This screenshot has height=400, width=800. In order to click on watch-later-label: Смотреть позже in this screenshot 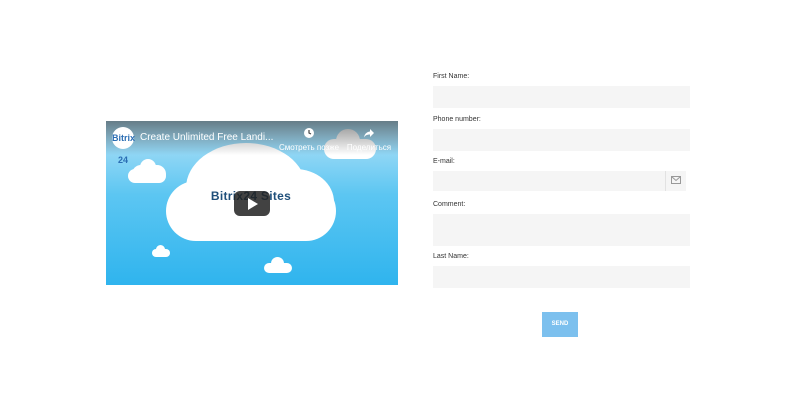, I will do `click(309, 147)`.